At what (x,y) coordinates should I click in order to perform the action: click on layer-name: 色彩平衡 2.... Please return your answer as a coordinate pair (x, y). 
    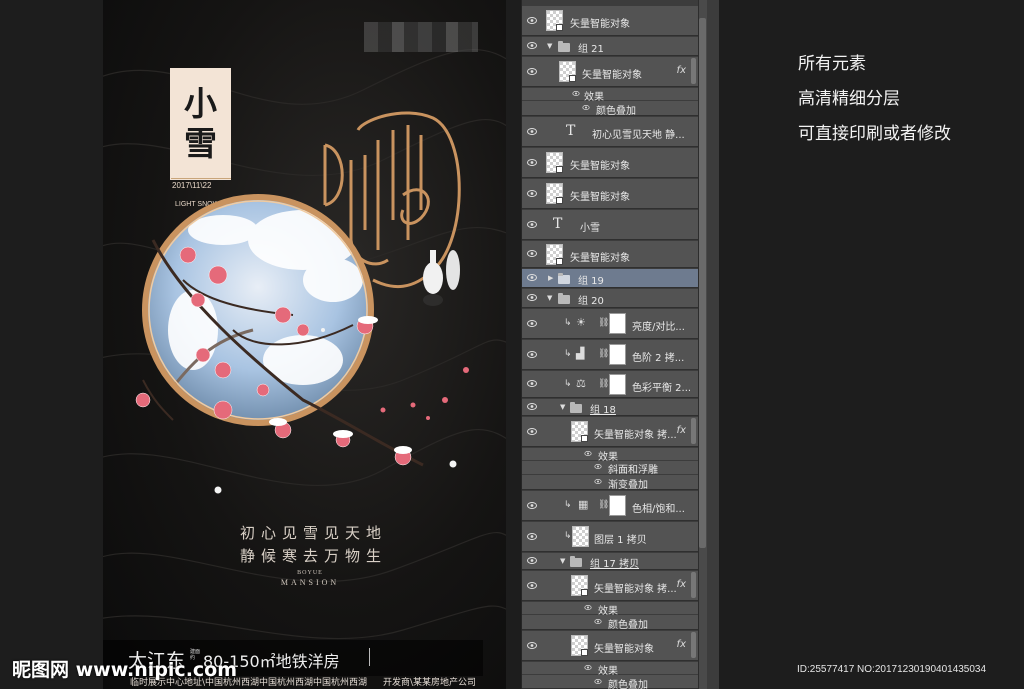
    Looking at the image, I should click on (662, 388).